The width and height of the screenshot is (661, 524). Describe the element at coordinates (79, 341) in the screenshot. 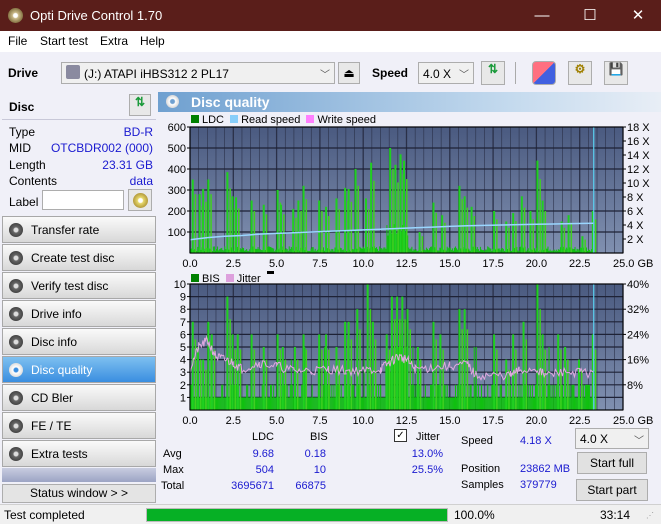

I see `nav-disc-info: Disc info` at that location.